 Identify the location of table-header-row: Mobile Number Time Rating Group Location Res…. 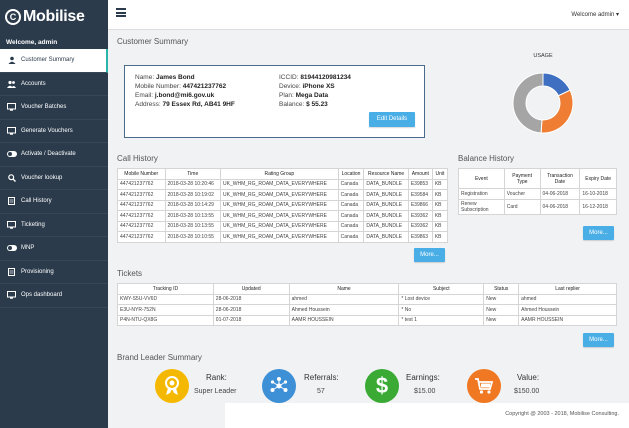
(283, 174).